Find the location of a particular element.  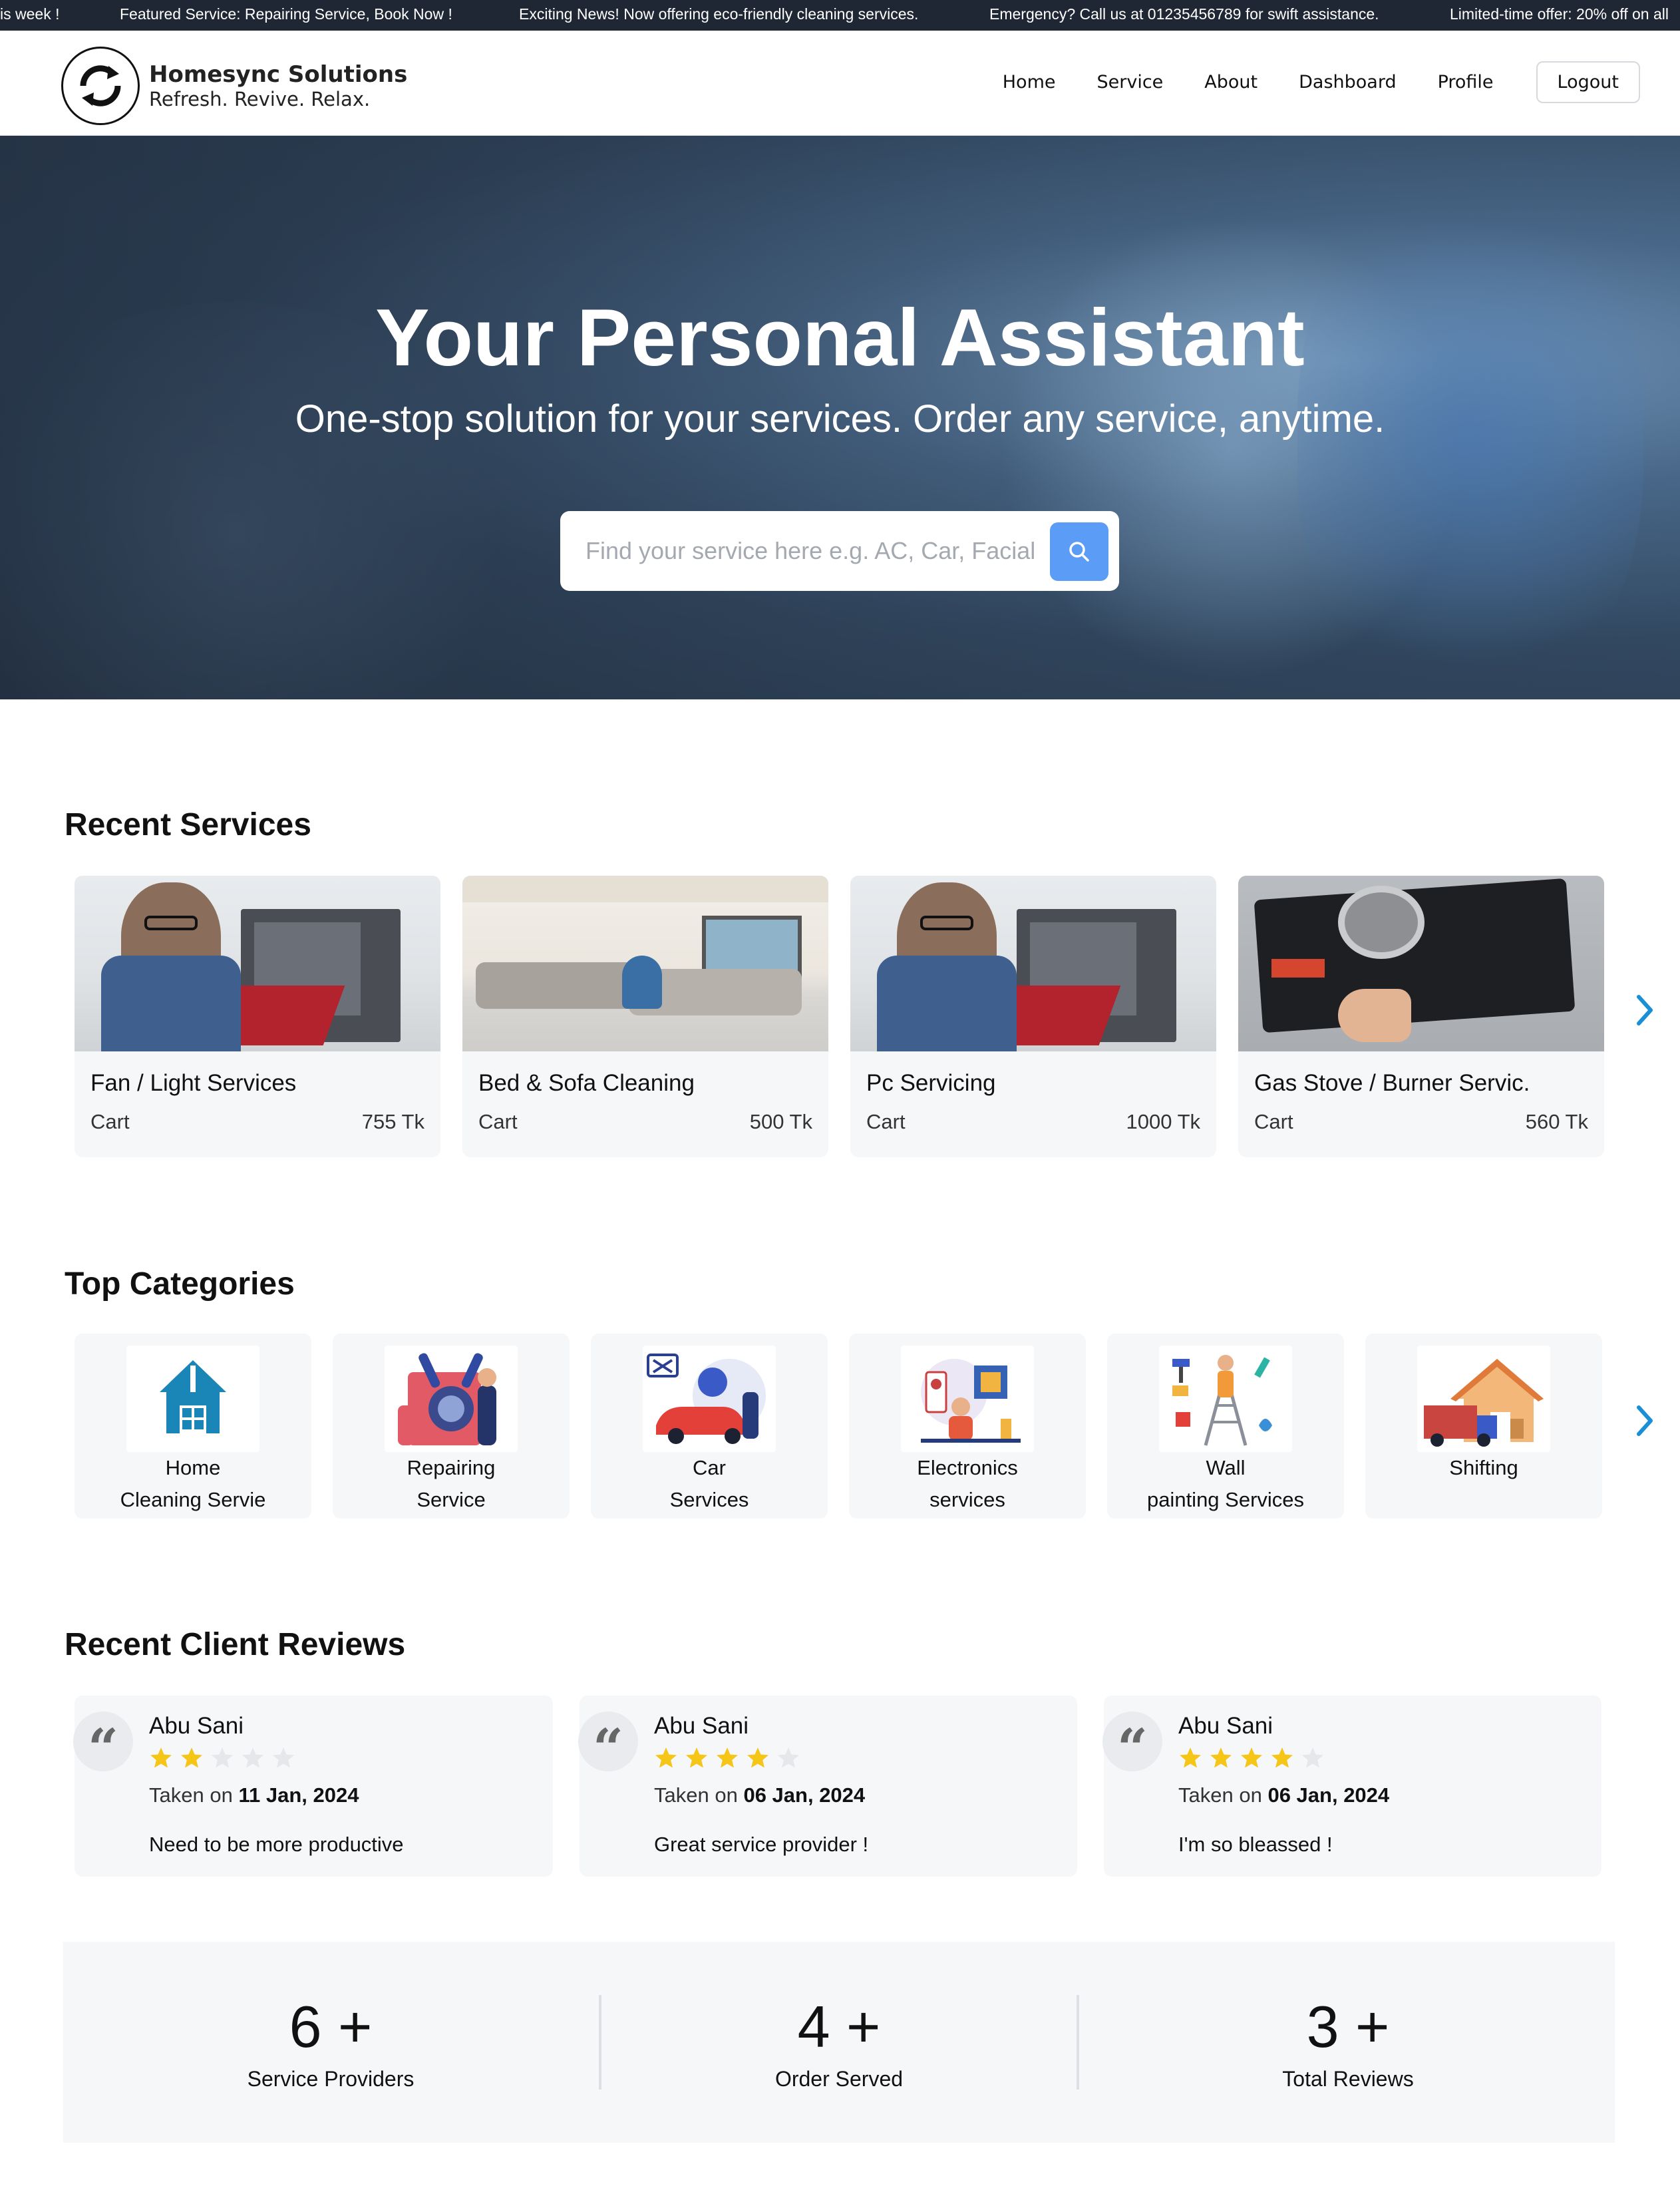

nav-home: Home is located at coordinates (1029, 82).